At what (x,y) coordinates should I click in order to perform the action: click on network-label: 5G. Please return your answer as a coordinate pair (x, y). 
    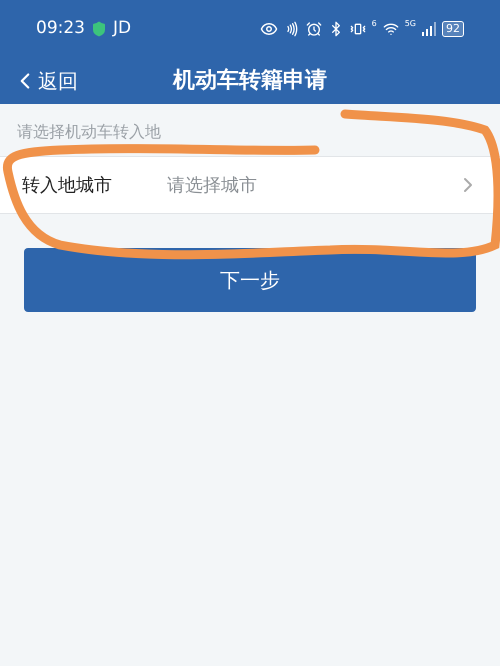
    Looking at the image, I should click on (410, 24).